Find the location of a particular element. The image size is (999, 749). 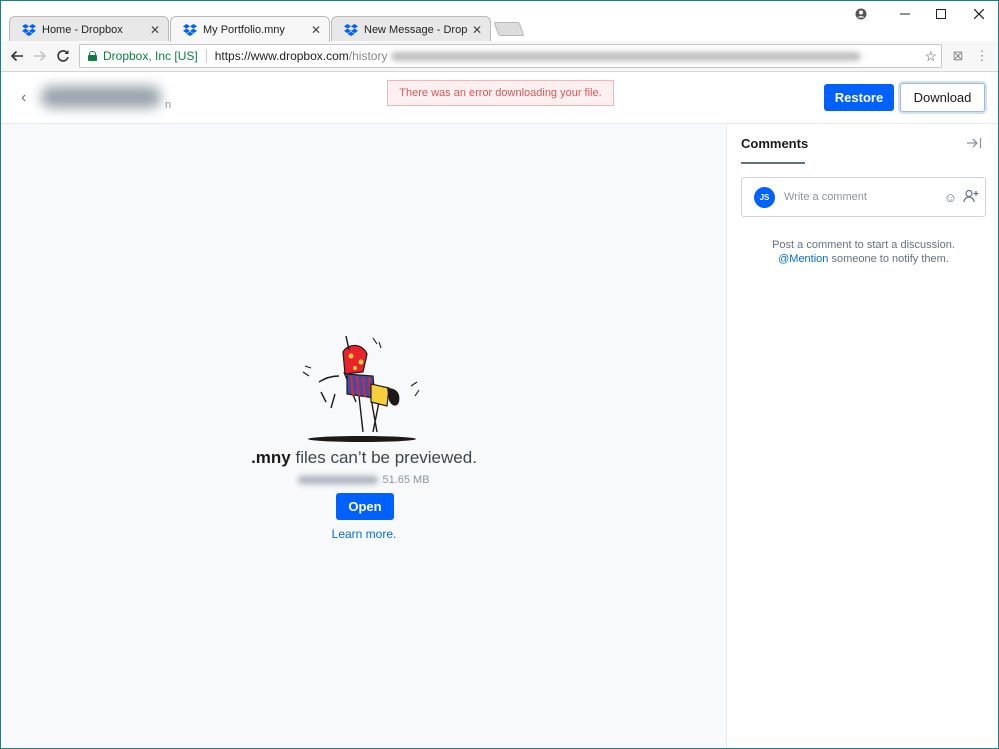

profile-icon is located at coordinates (861, 14).